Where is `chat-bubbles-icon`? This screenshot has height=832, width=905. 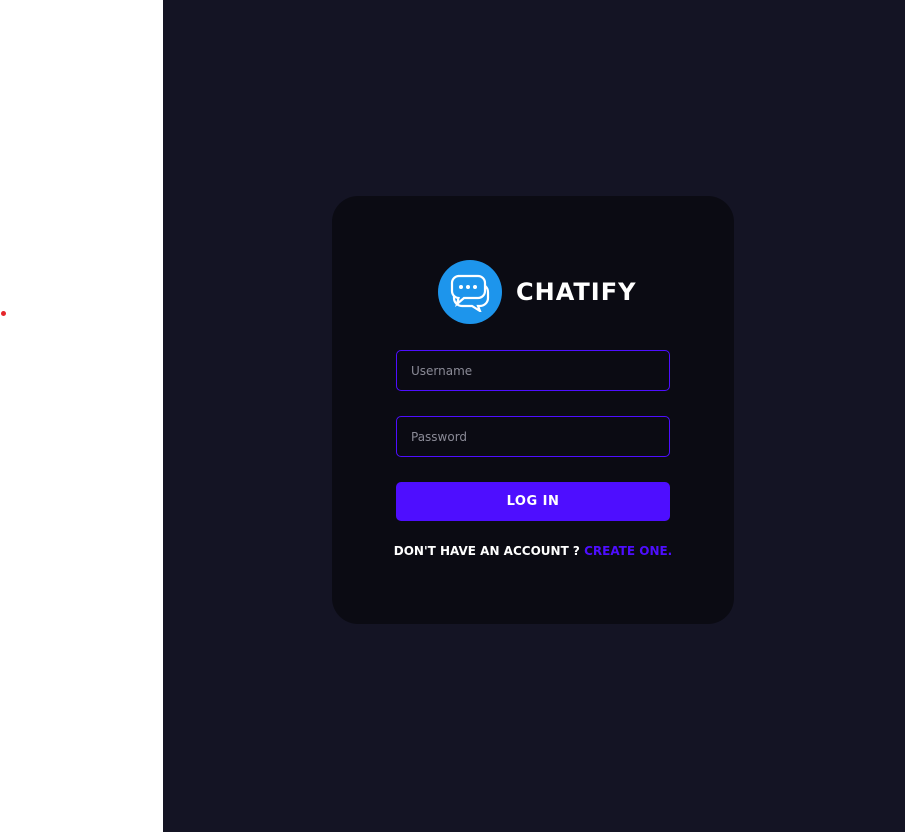
chat-bubbles-icon is located at coordinates (470, 292).